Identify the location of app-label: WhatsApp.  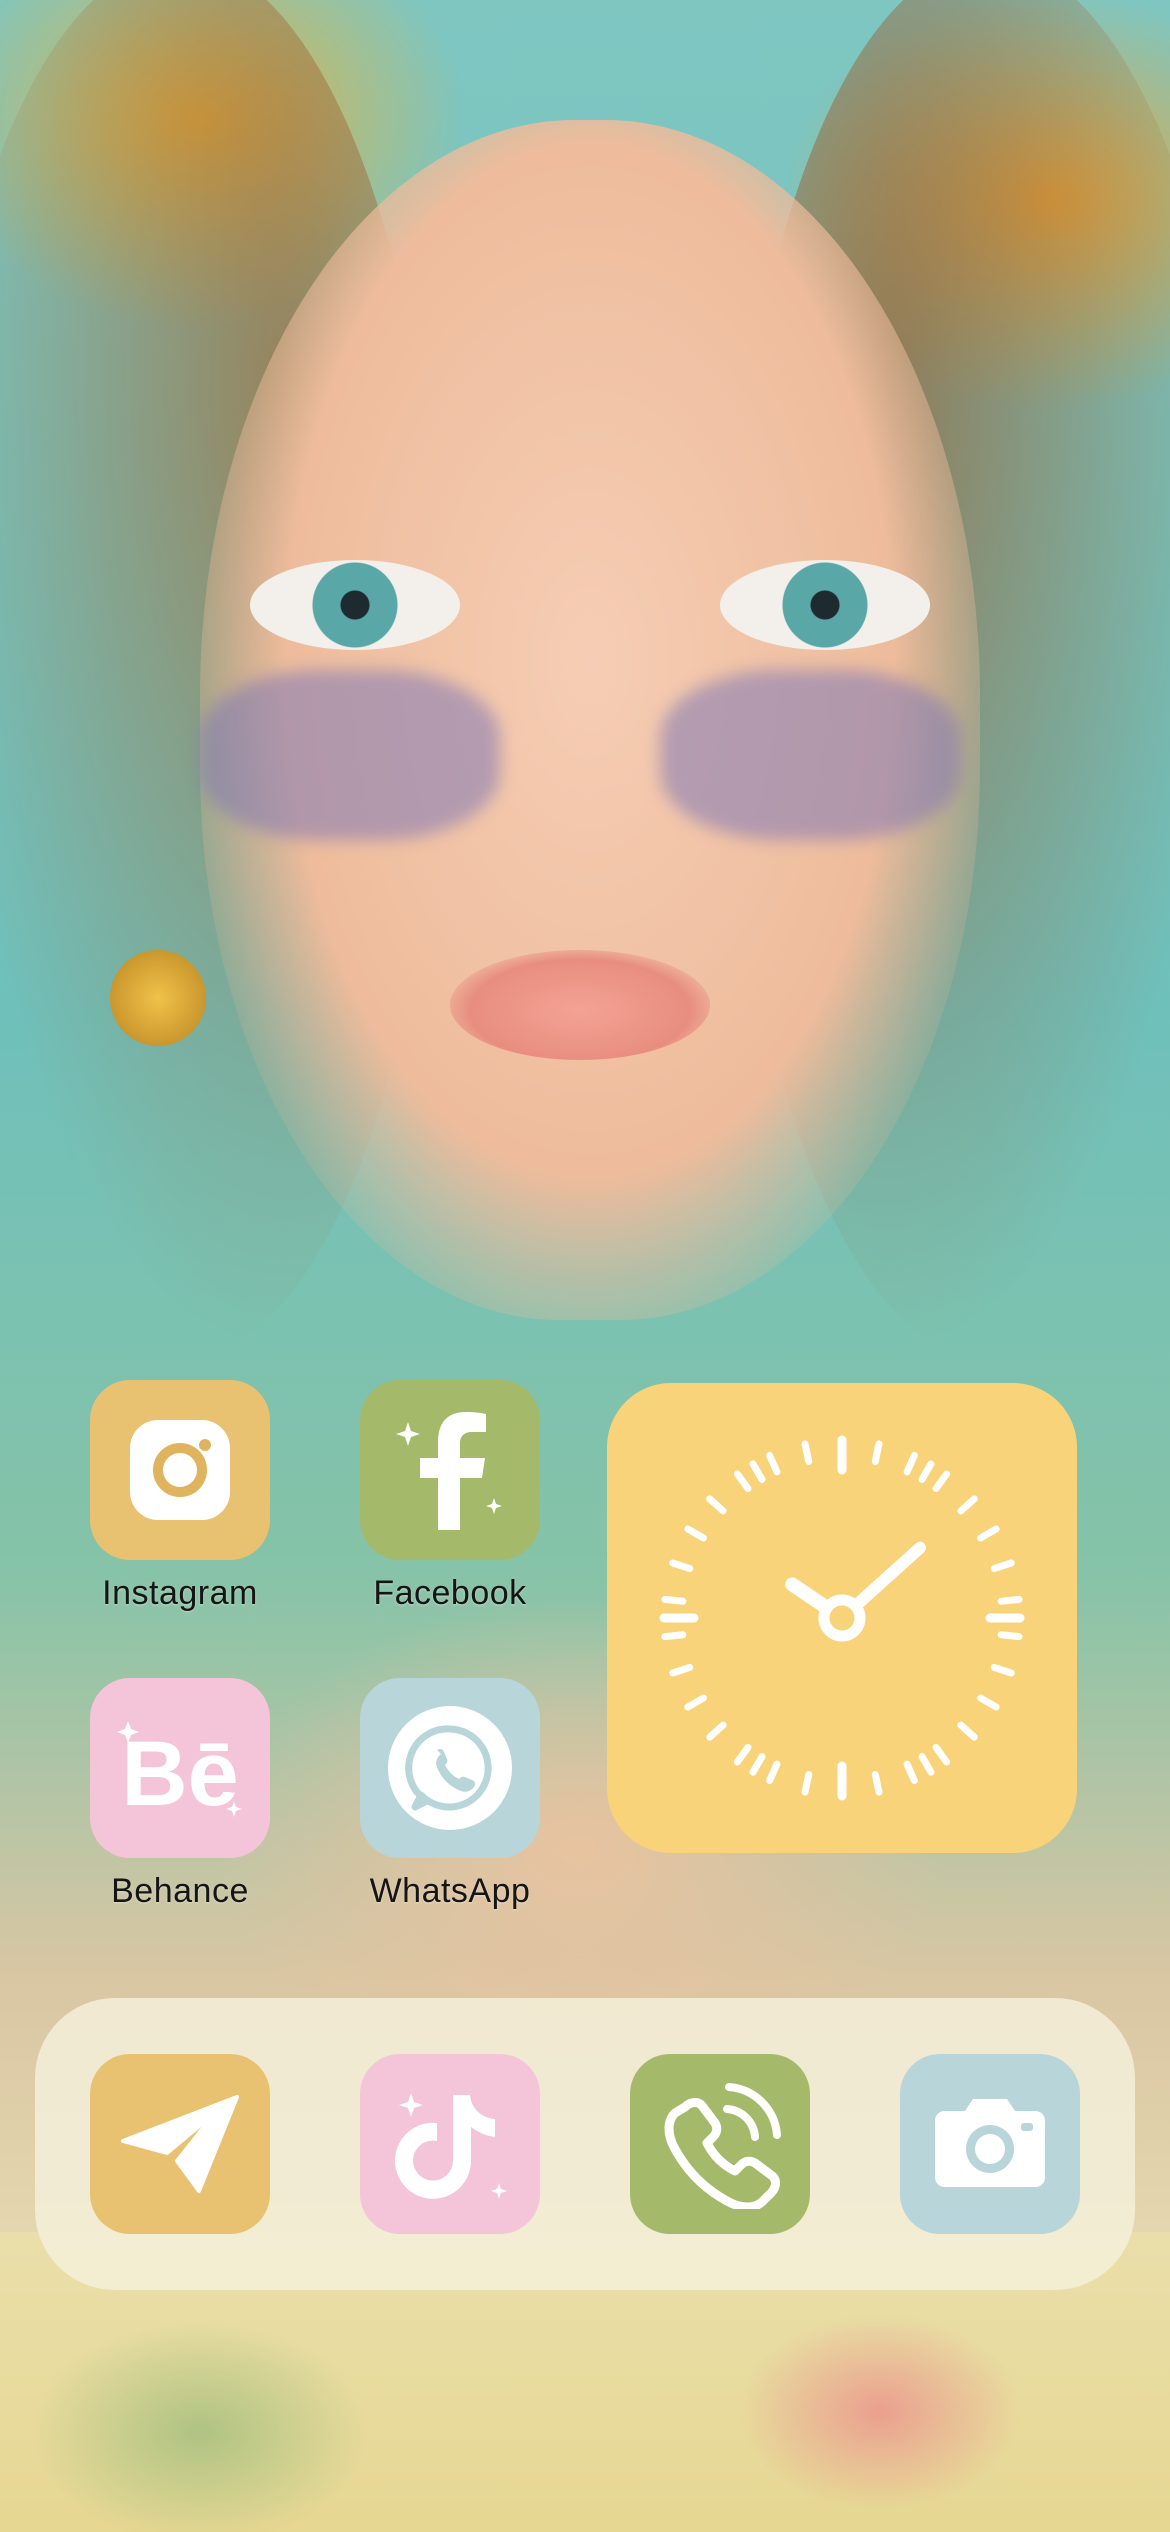
(450, 1891).